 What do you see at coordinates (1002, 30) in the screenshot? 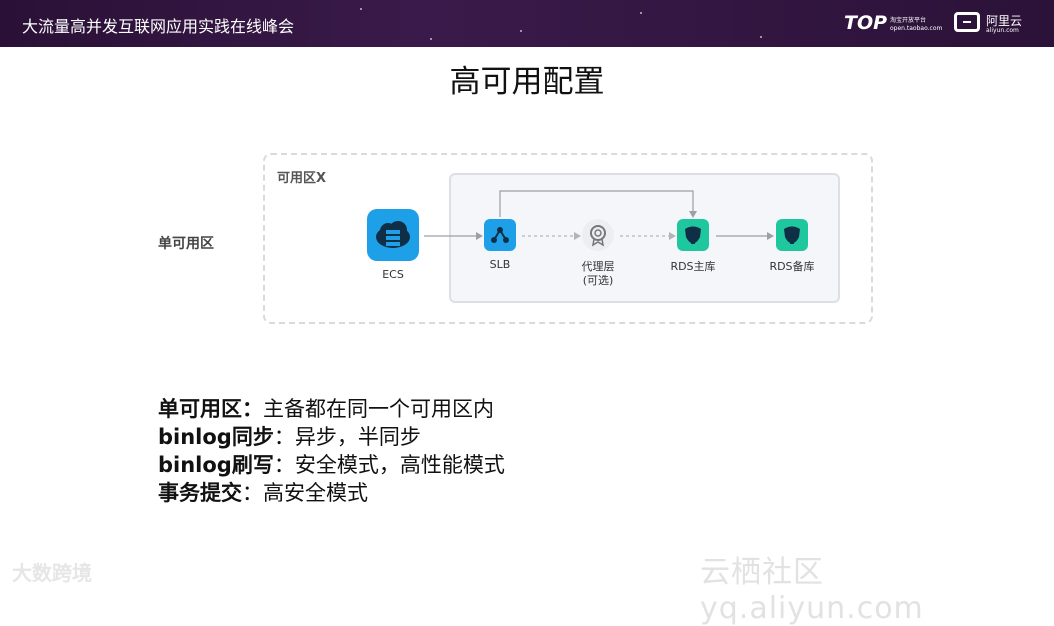
I see `aliyun-logo-url: aliyun.com` at bounding box center [1002, 30].